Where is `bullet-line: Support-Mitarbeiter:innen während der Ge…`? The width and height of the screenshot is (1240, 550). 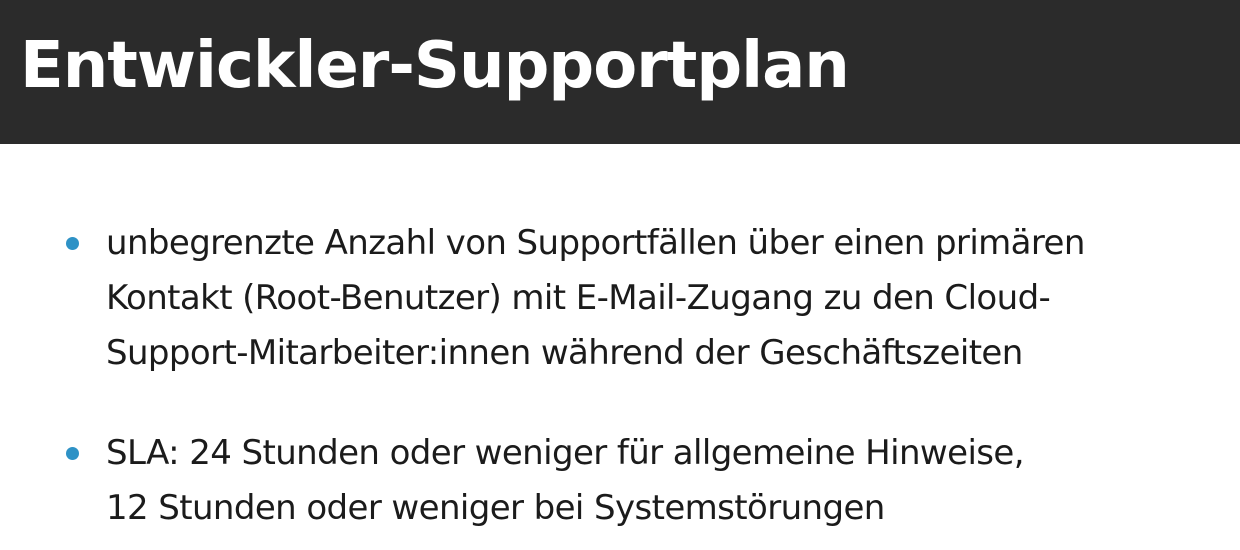 bullet-line: Support-Mitarbeiter:innen während der Ge… is located at coordinates (564, 353).